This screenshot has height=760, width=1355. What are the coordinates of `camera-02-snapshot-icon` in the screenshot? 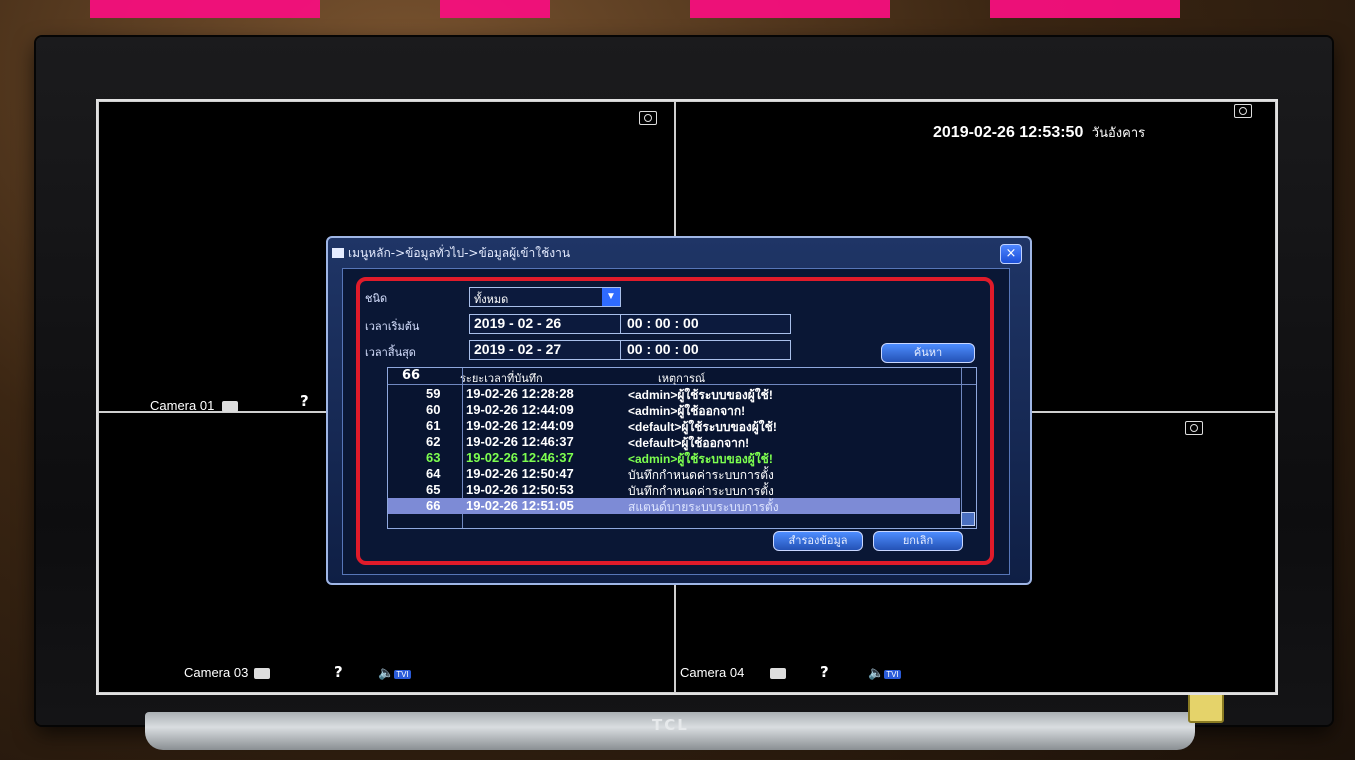 It's located at (1243, 111).